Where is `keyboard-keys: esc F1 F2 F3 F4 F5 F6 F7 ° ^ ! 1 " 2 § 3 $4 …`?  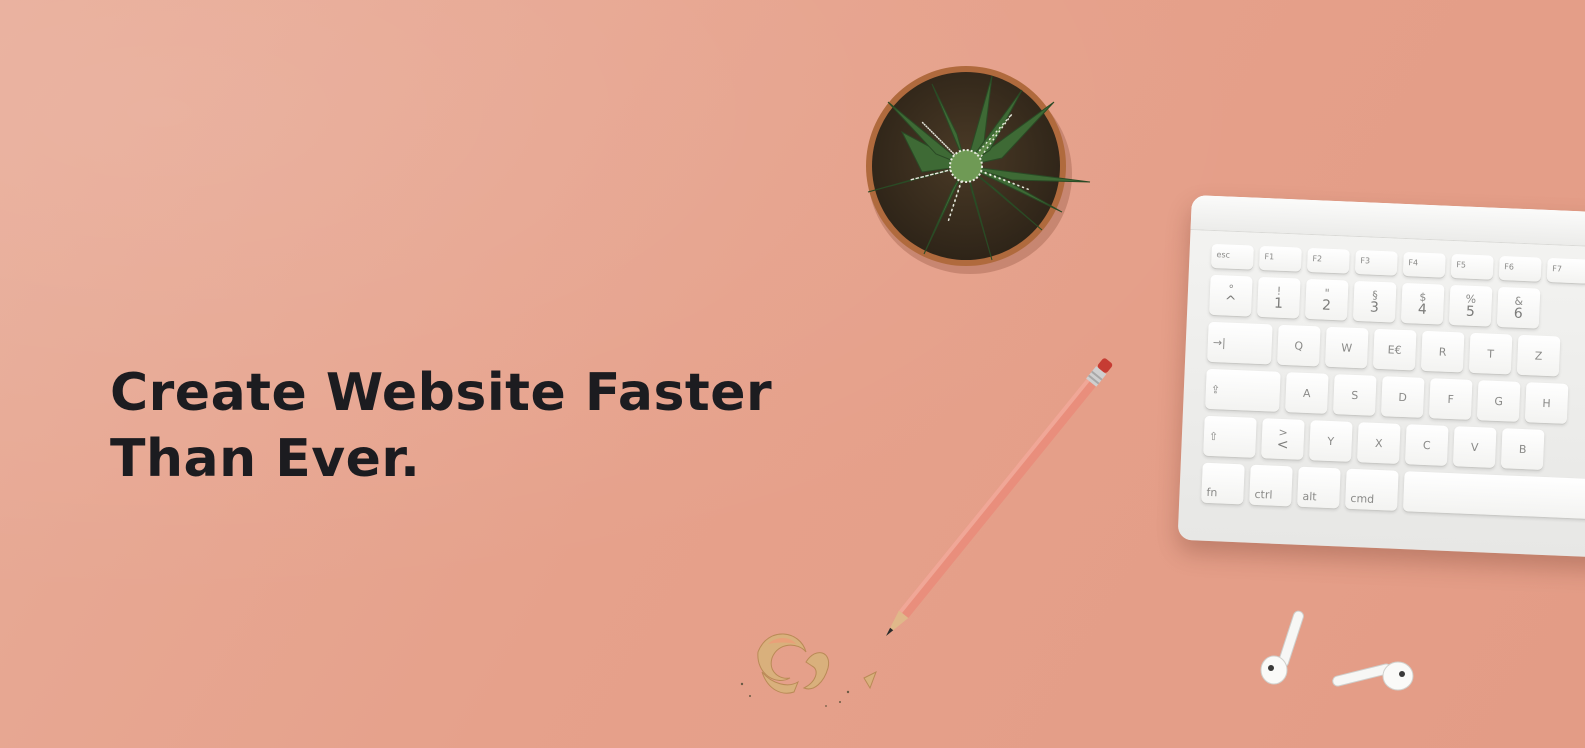
keyboard-keys: esc F1 F2 F3 F4 F5 F6 F7 ° ^ ! 1 " 2 § 3 $4 … is located at coordinates (1393, 385).